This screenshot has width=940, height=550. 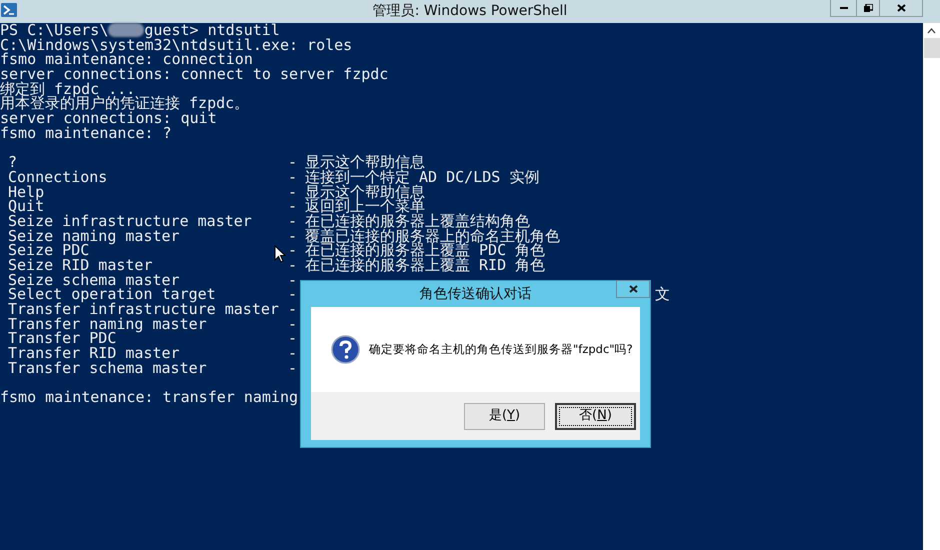 I want to click on scroll-thumb, so click(x=932, y=48).